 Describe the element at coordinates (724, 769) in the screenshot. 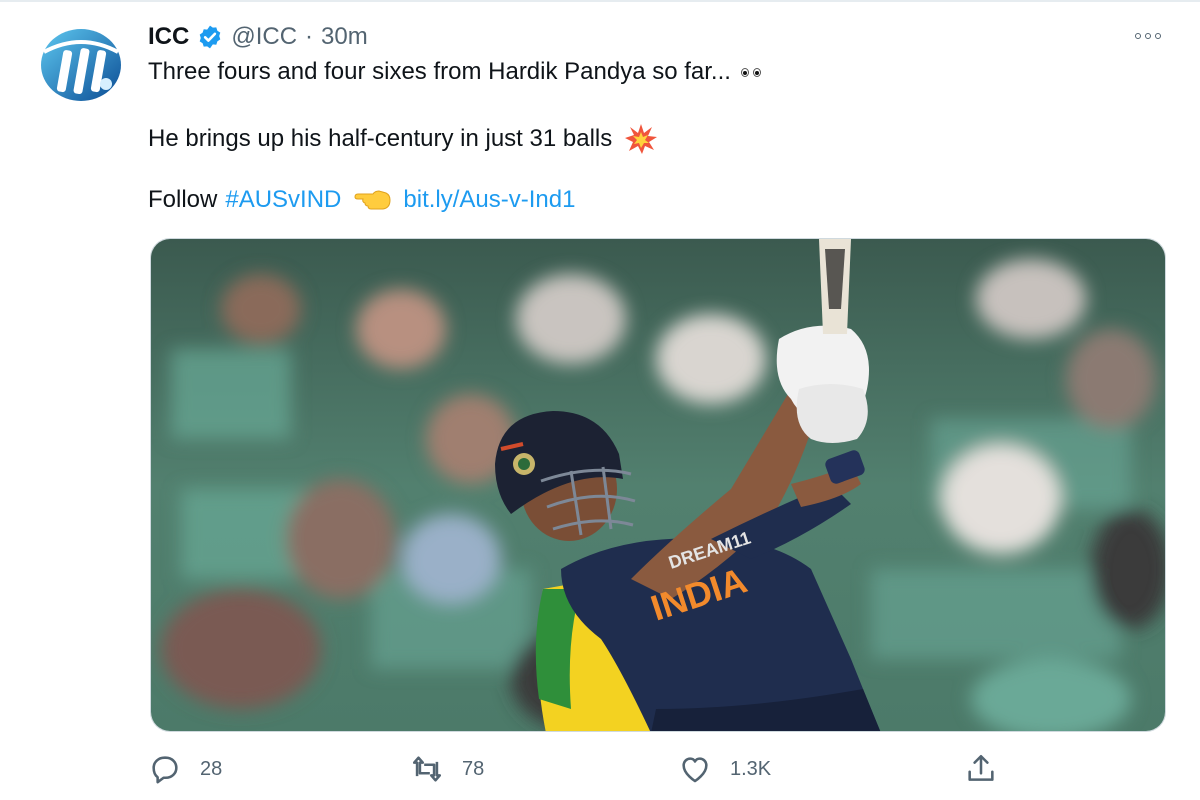

I see `like-button: 1.3K` at that location.